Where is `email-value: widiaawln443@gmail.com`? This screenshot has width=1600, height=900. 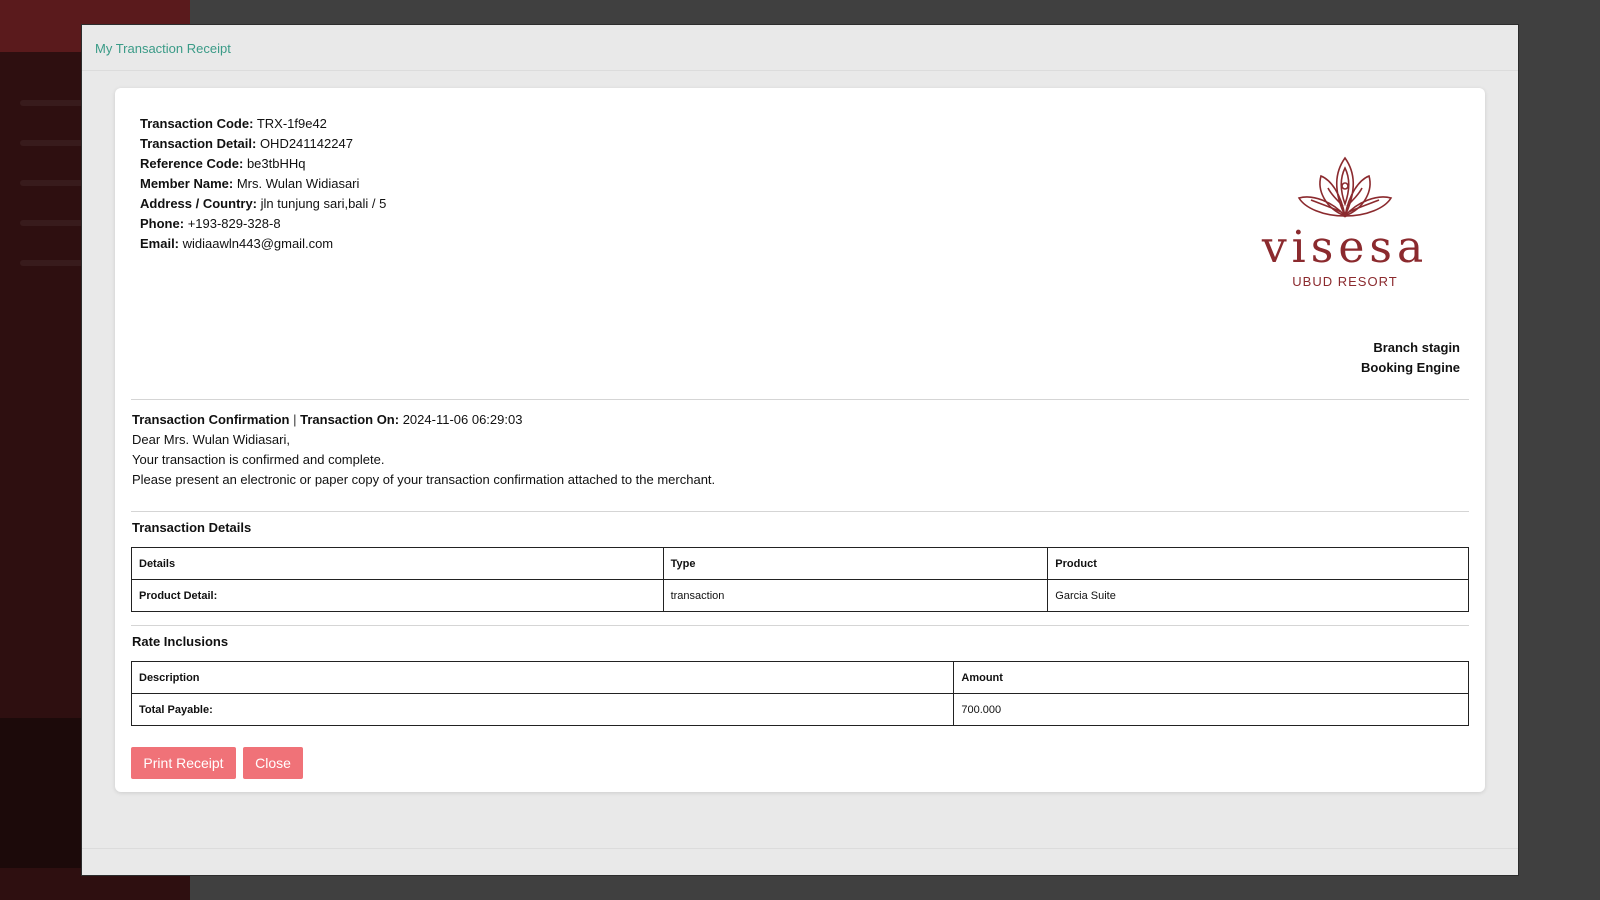
email-value: widiaawln443@gmail.com is located at coordinates (258, 243).